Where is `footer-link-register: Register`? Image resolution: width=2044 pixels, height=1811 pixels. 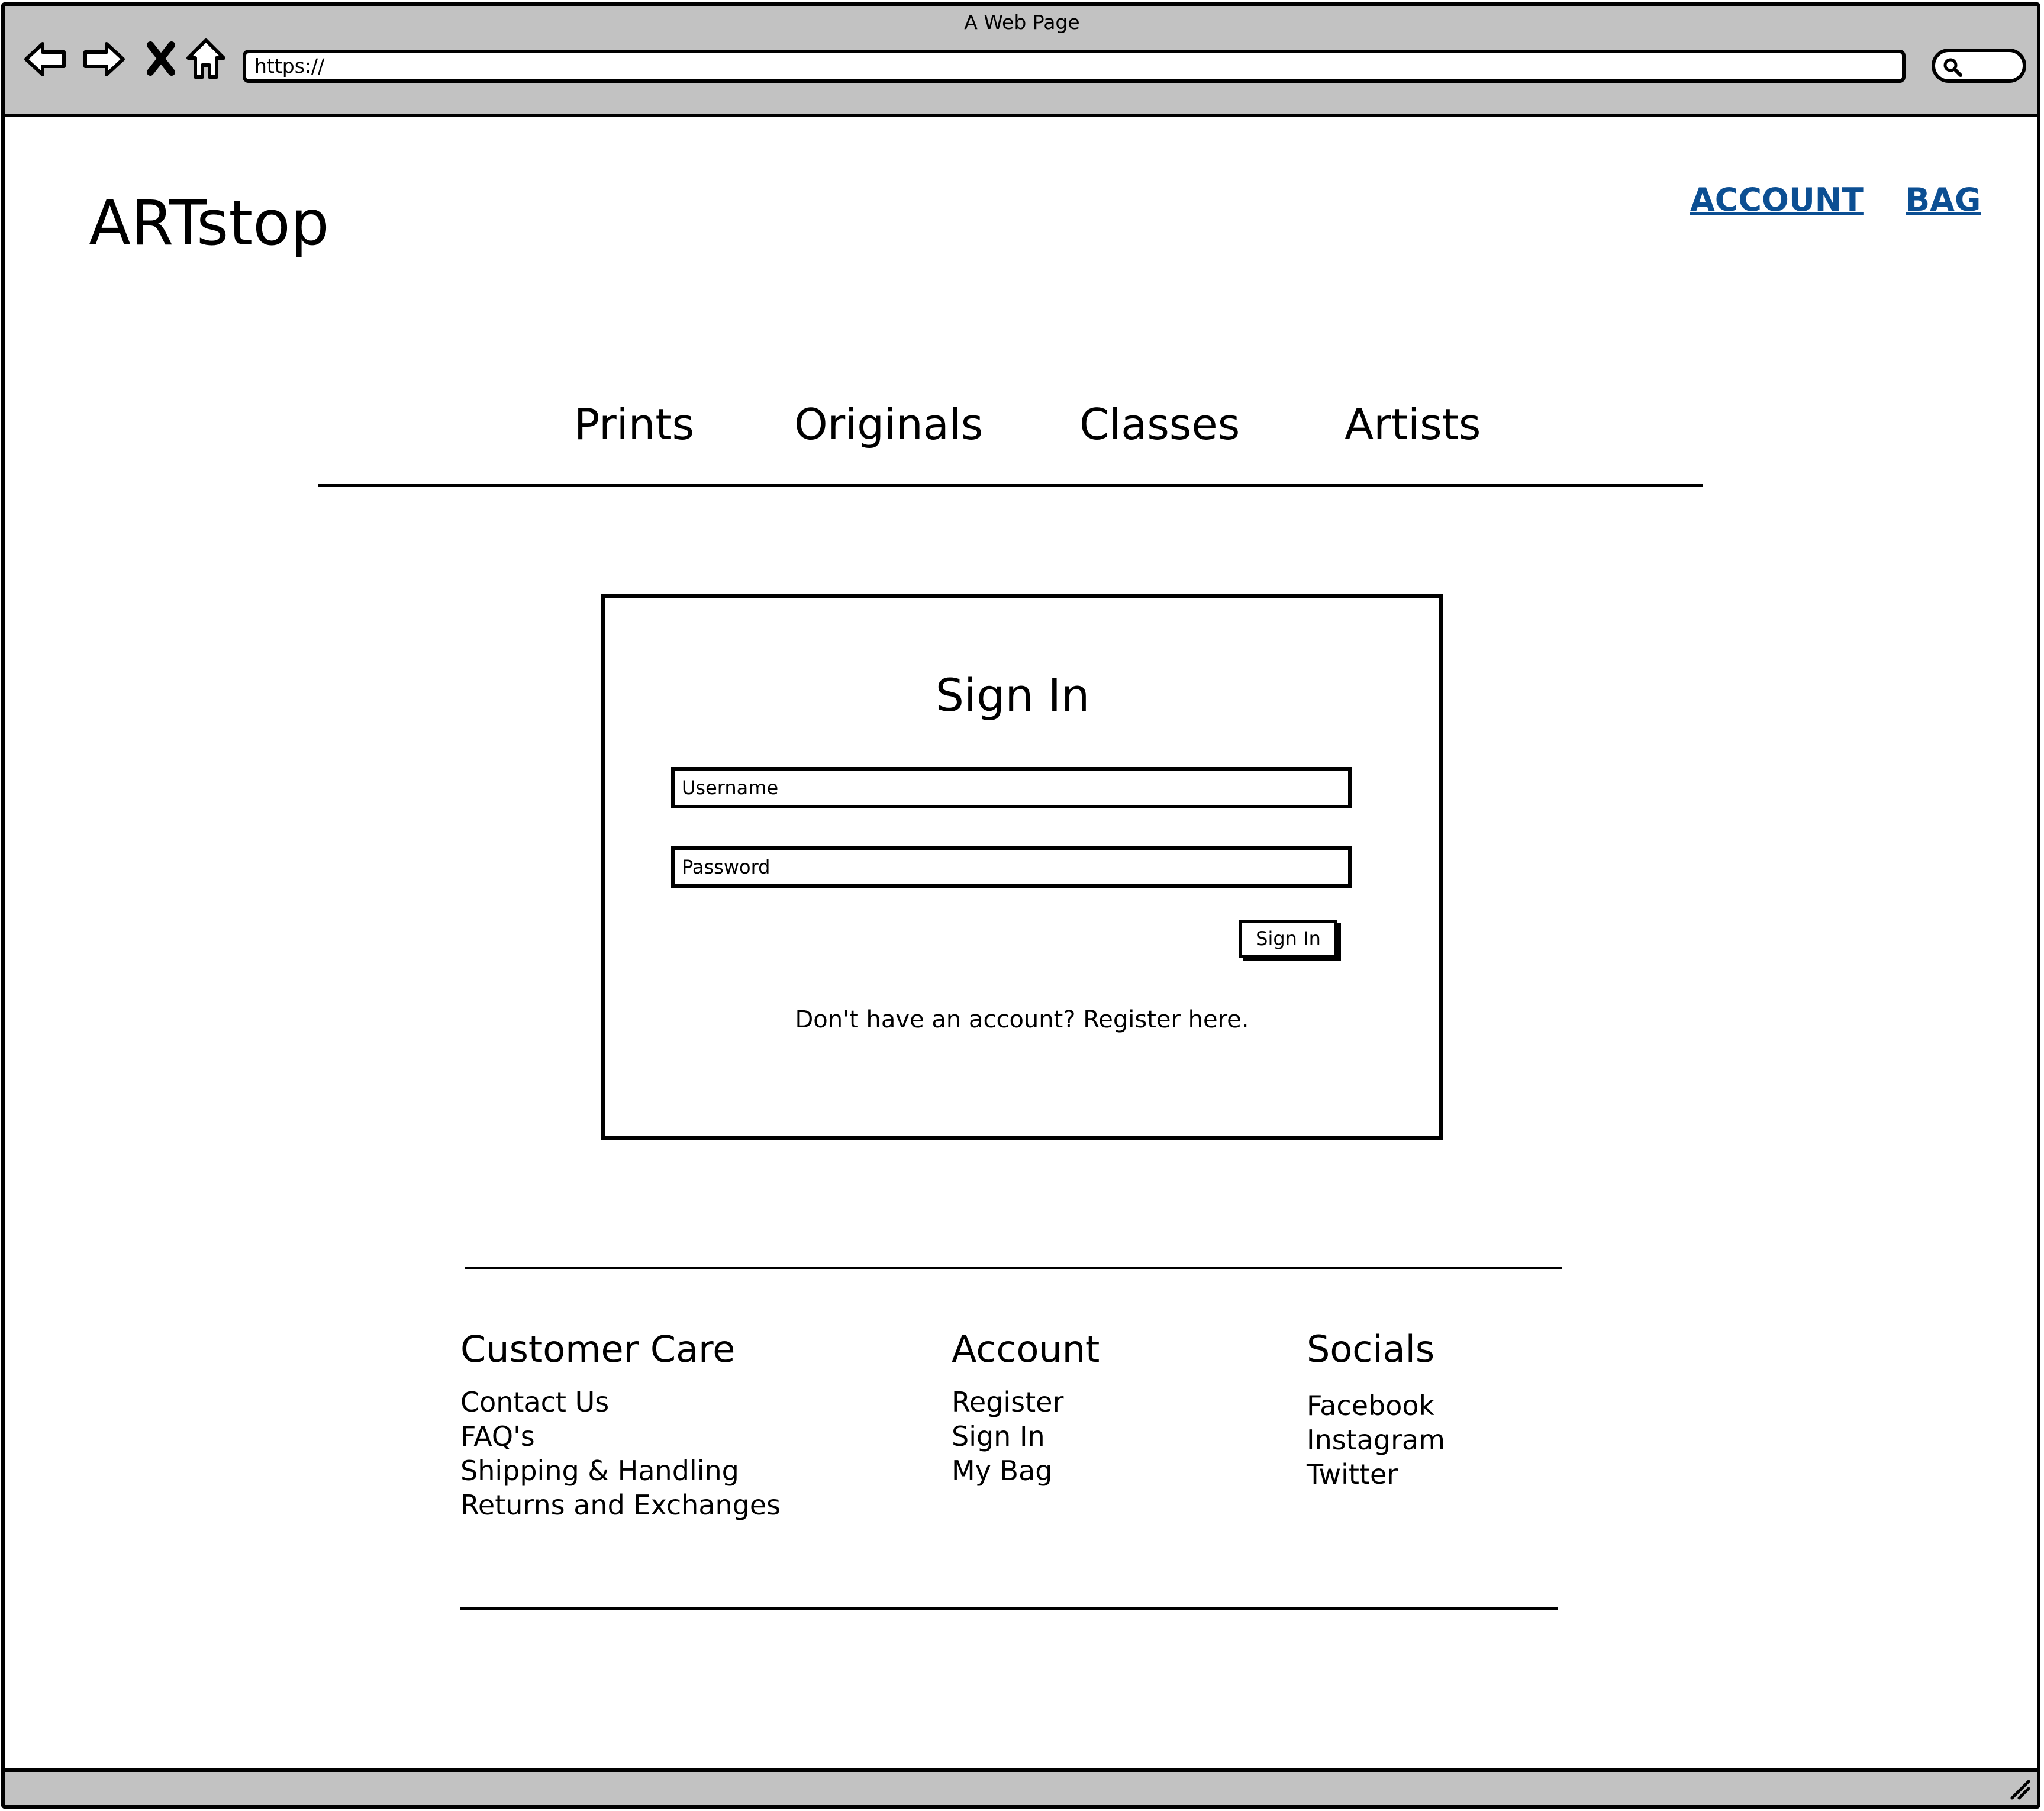
footer-link-register: Register is located at coordinates (1026, 1402).